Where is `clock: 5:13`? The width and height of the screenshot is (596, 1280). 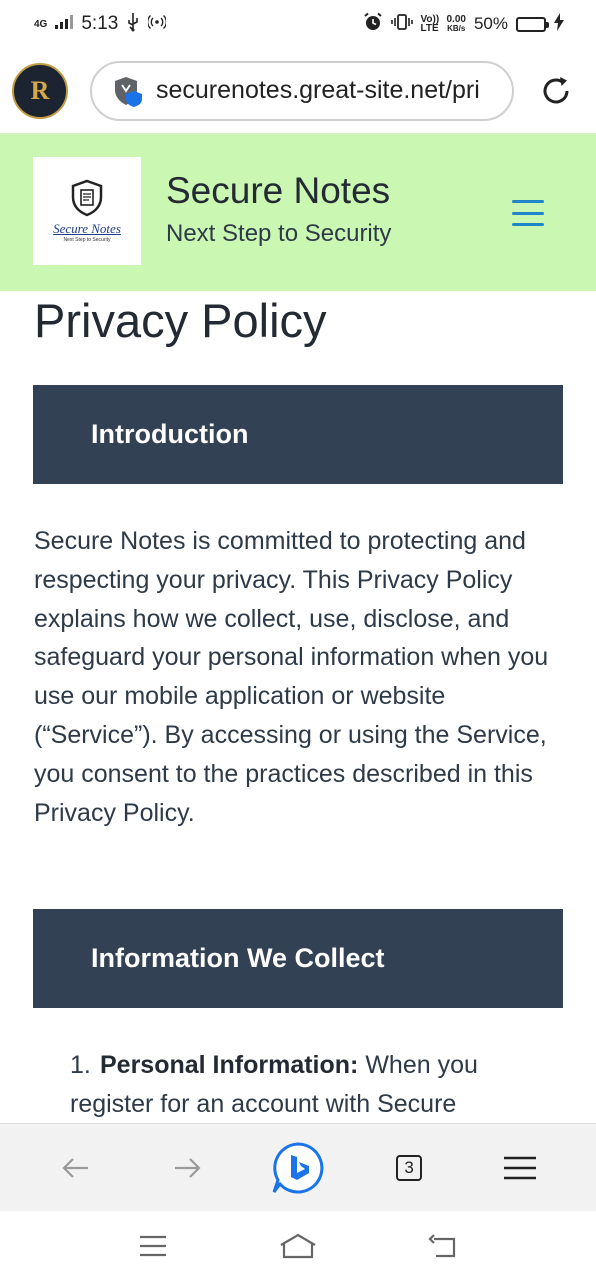 clock: 5:13 is located at coordinates (100, 23).